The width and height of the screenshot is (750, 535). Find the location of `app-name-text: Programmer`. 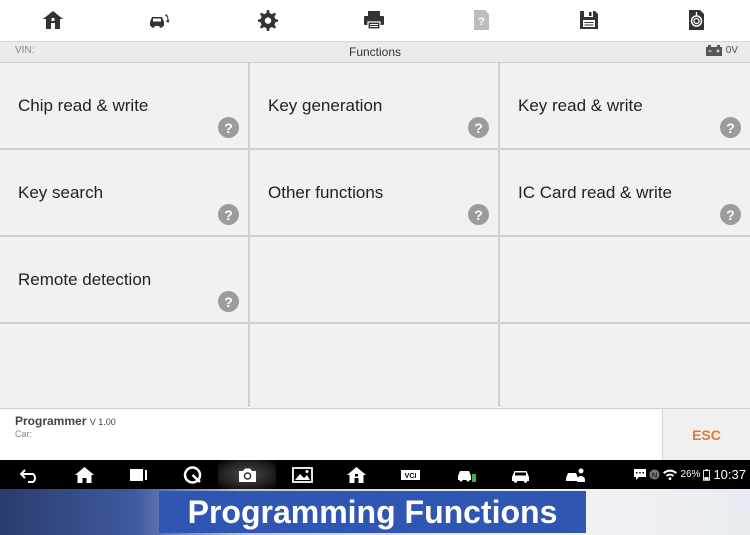

app-name-text: Programmer is located at coordinates (51, 421).